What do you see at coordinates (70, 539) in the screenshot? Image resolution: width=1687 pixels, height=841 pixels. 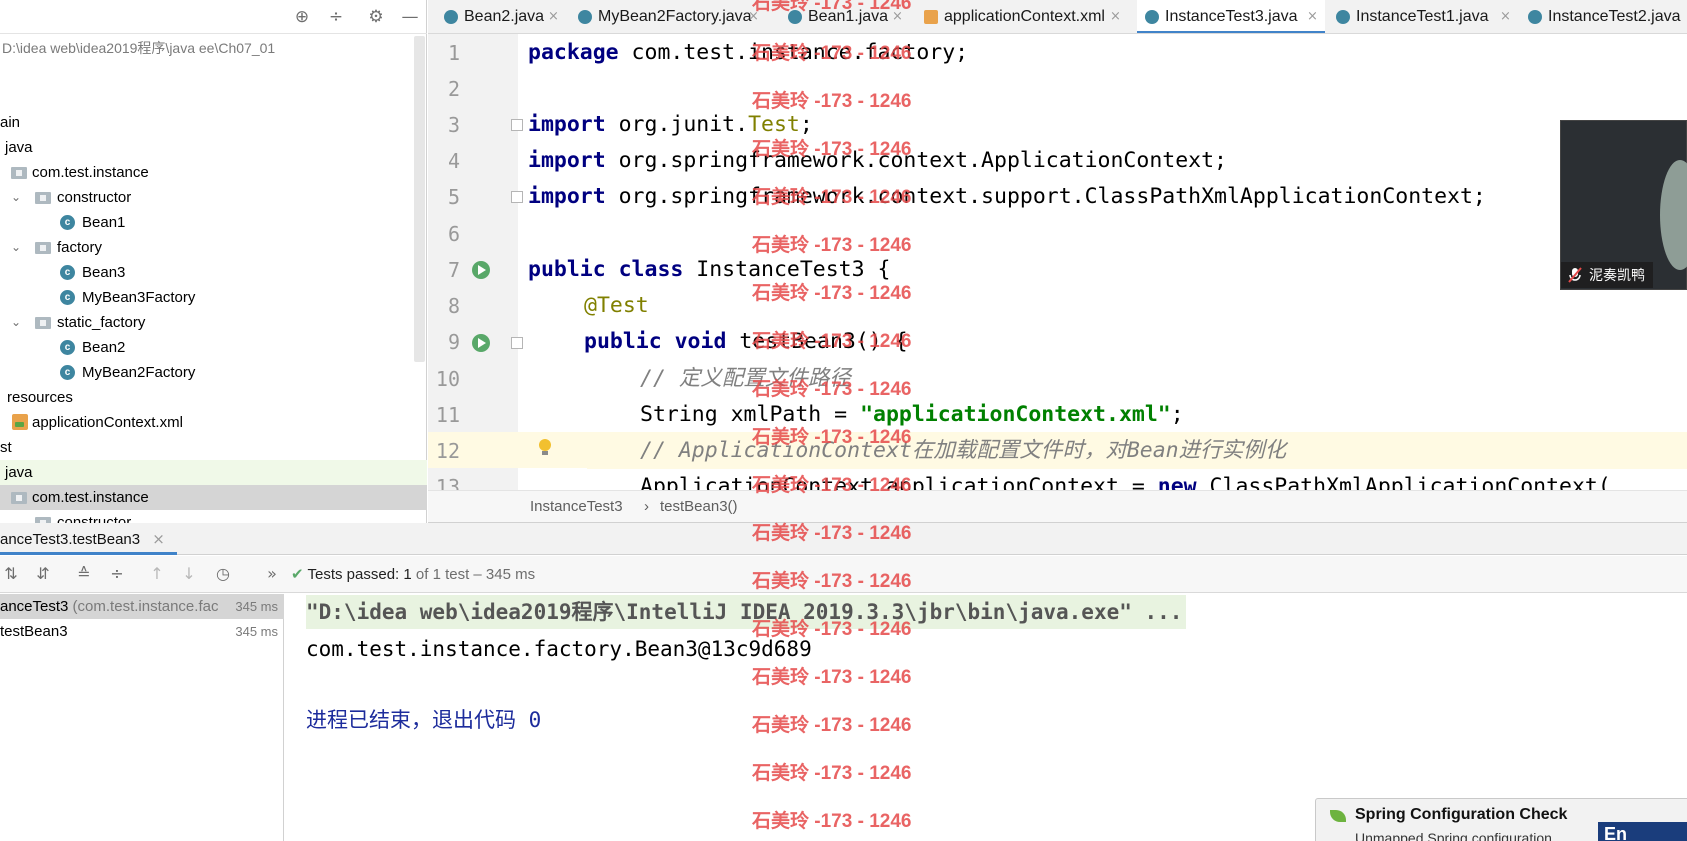 I see `run-tab-label: anceTest3.testBean3` at bounding box center [70, 539].